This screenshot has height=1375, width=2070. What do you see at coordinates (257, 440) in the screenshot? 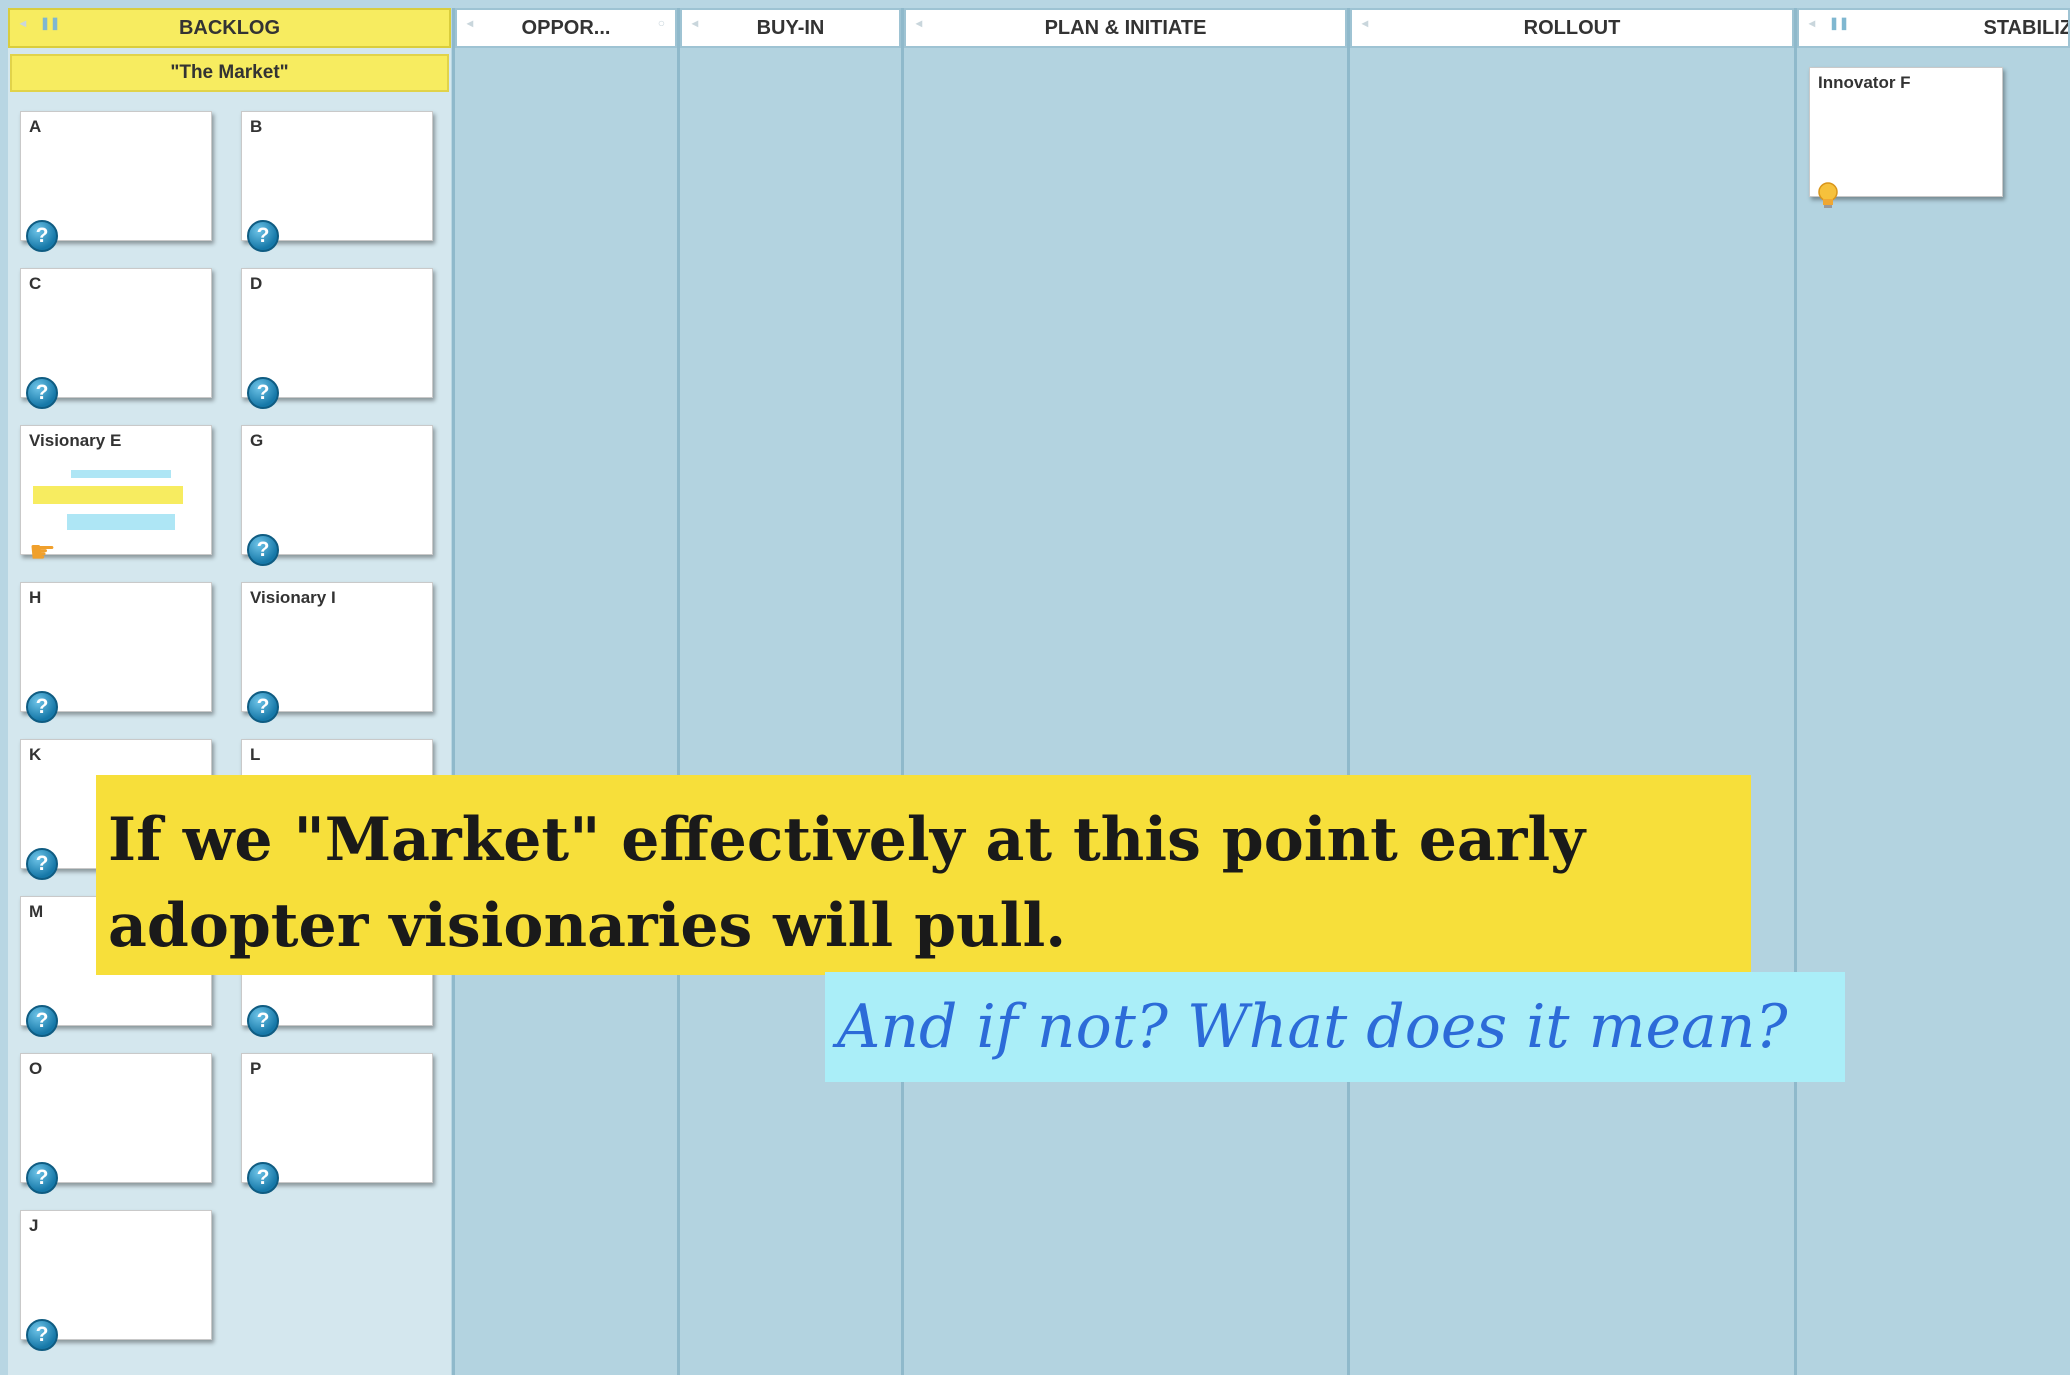
I see `card-title: G` at bounding box center [257, 440].